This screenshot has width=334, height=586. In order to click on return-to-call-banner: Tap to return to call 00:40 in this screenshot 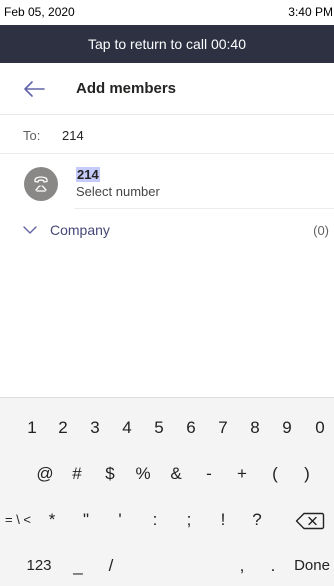, I will do `click(167, 44)`.